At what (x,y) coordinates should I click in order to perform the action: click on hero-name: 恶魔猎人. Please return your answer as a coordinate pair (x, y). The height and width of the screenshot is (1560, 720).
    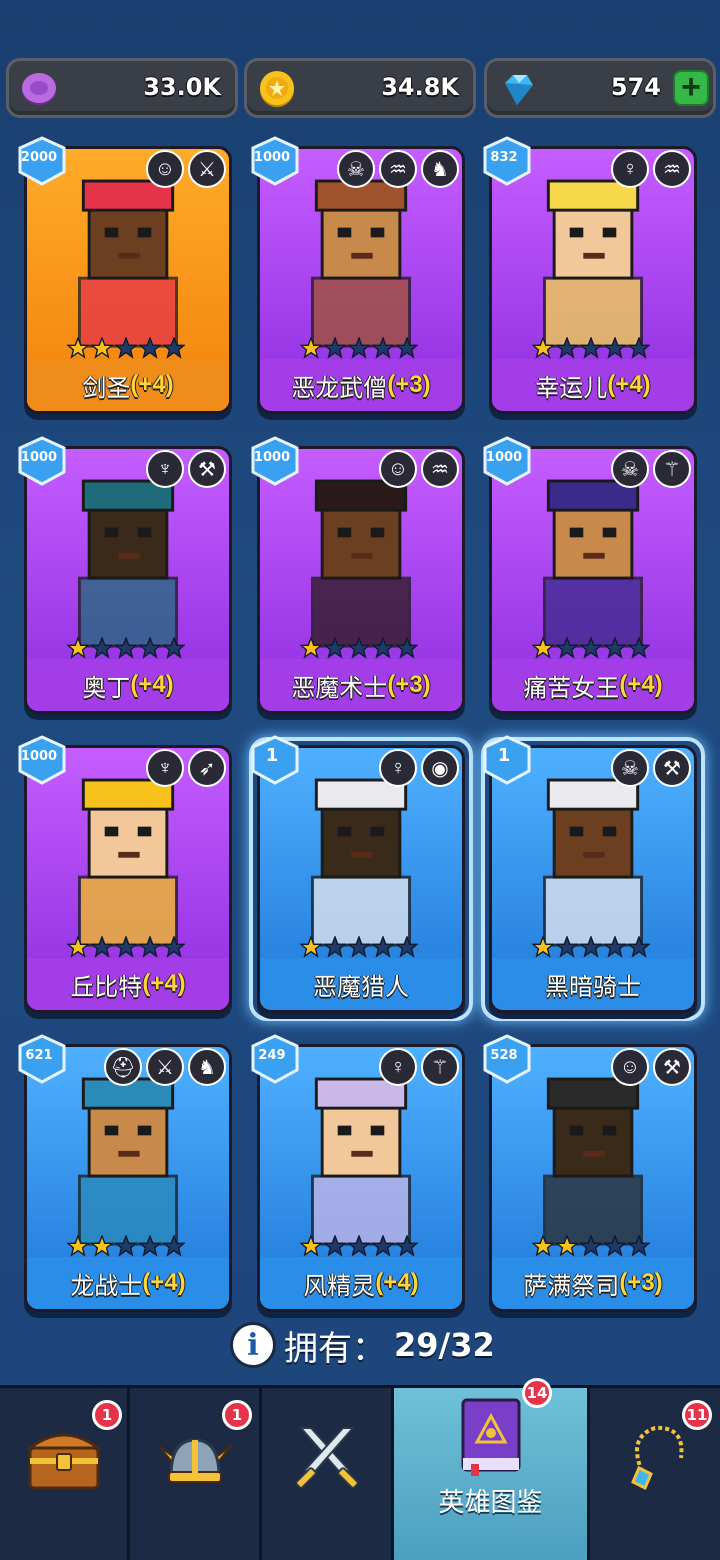
    Looking at the image, I should click on (361, 987).